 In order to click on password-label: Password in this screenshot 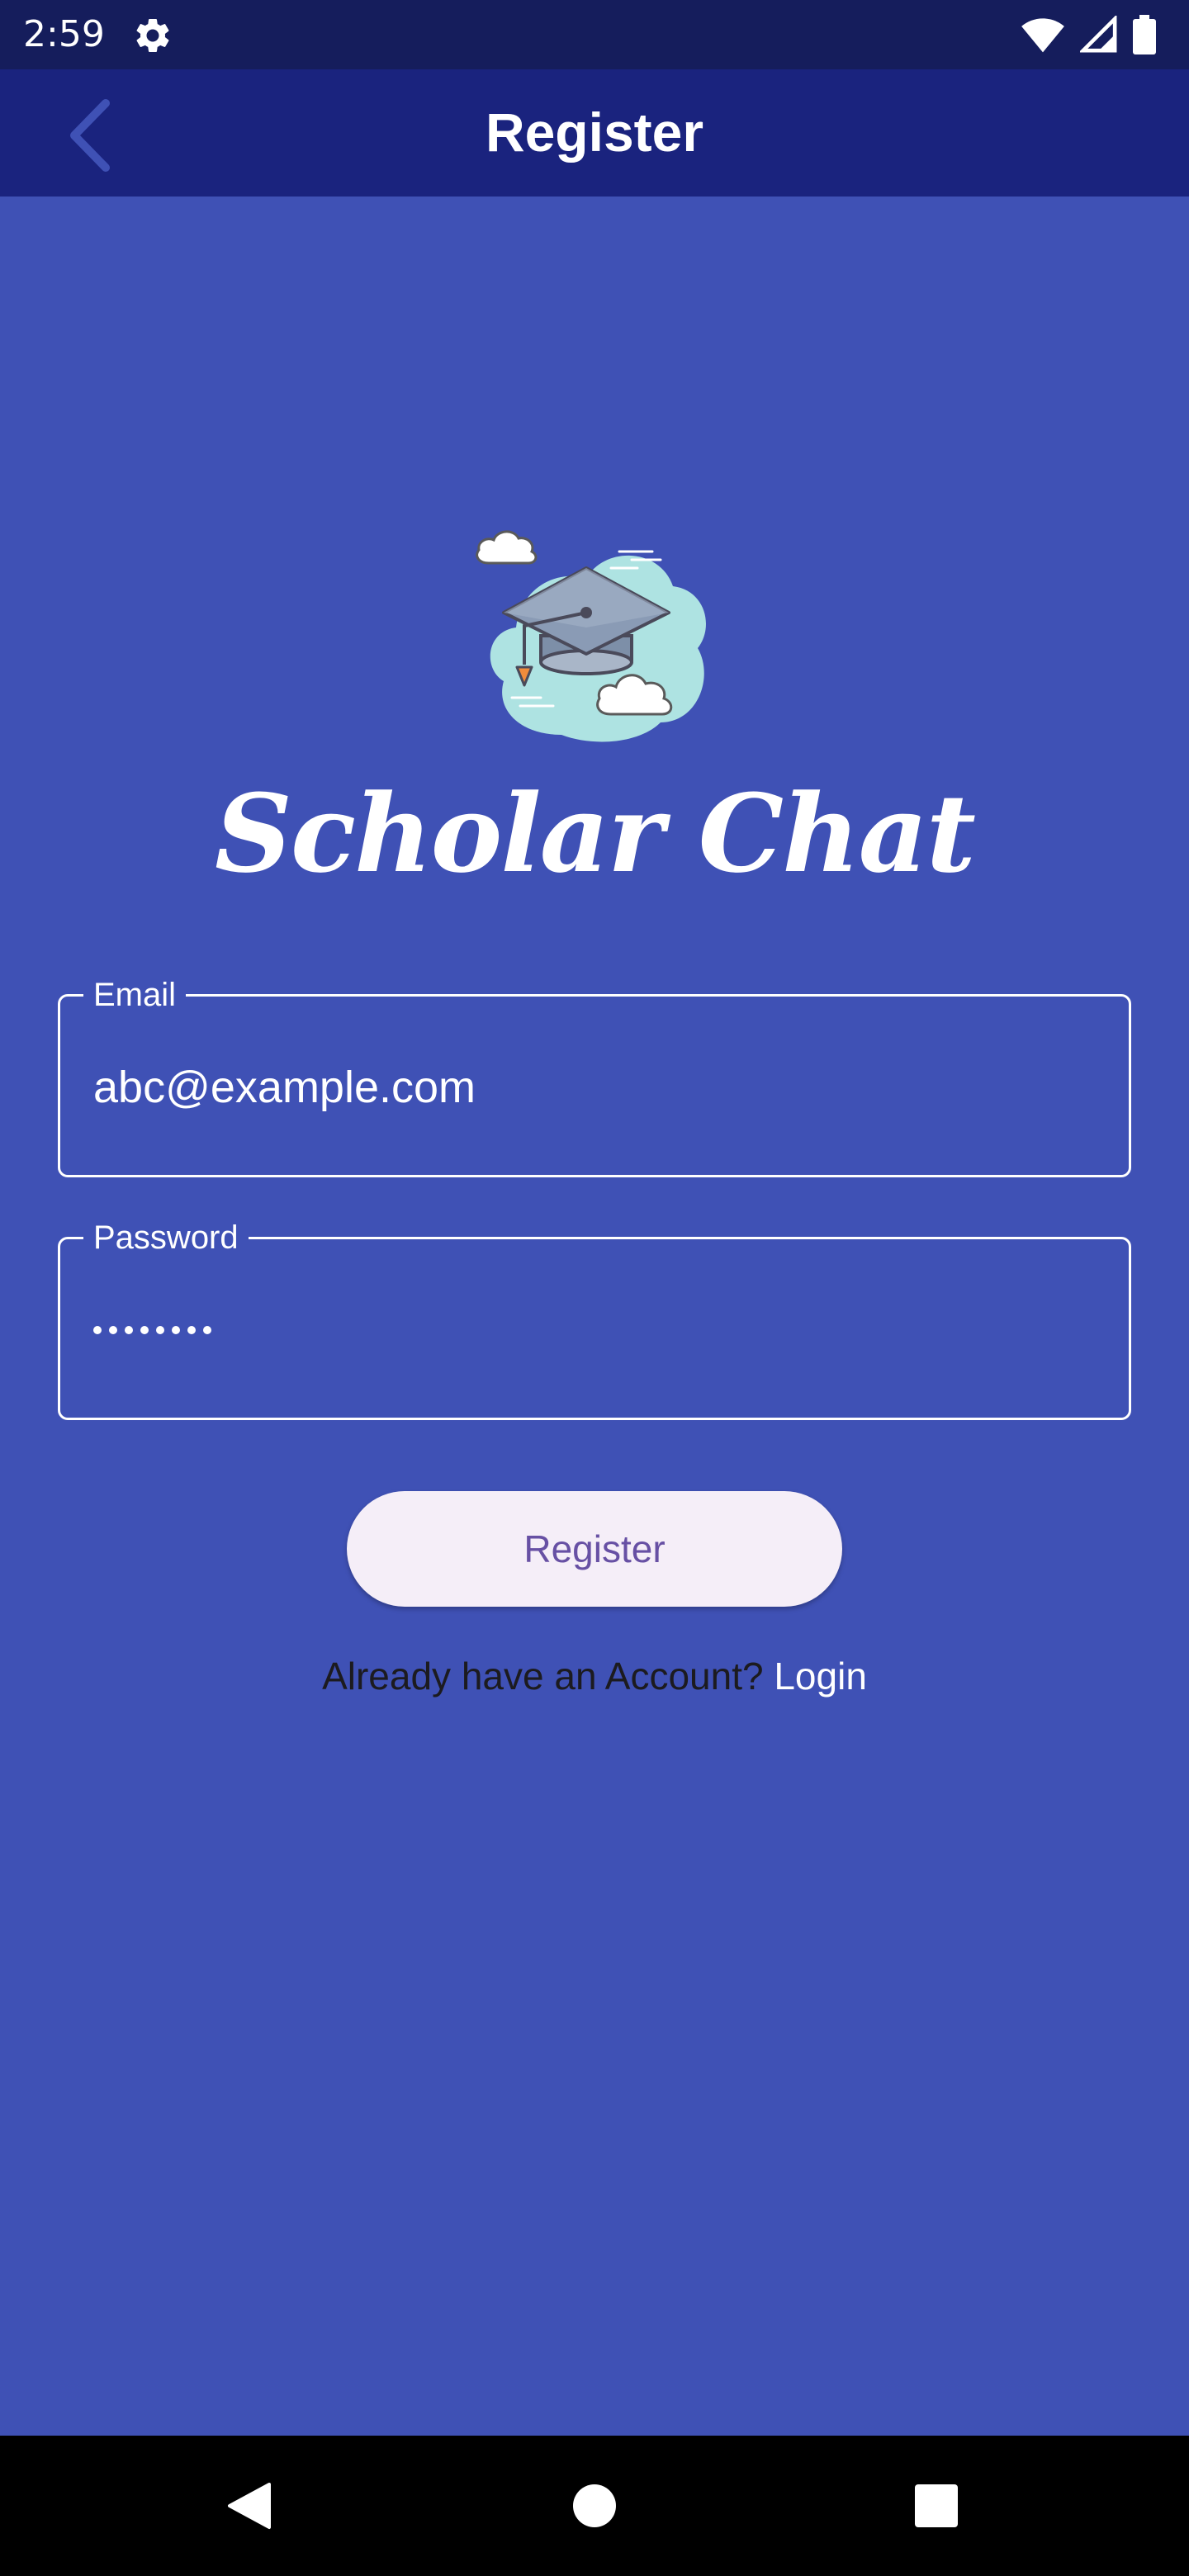, I will do `click(166, 1237)`.